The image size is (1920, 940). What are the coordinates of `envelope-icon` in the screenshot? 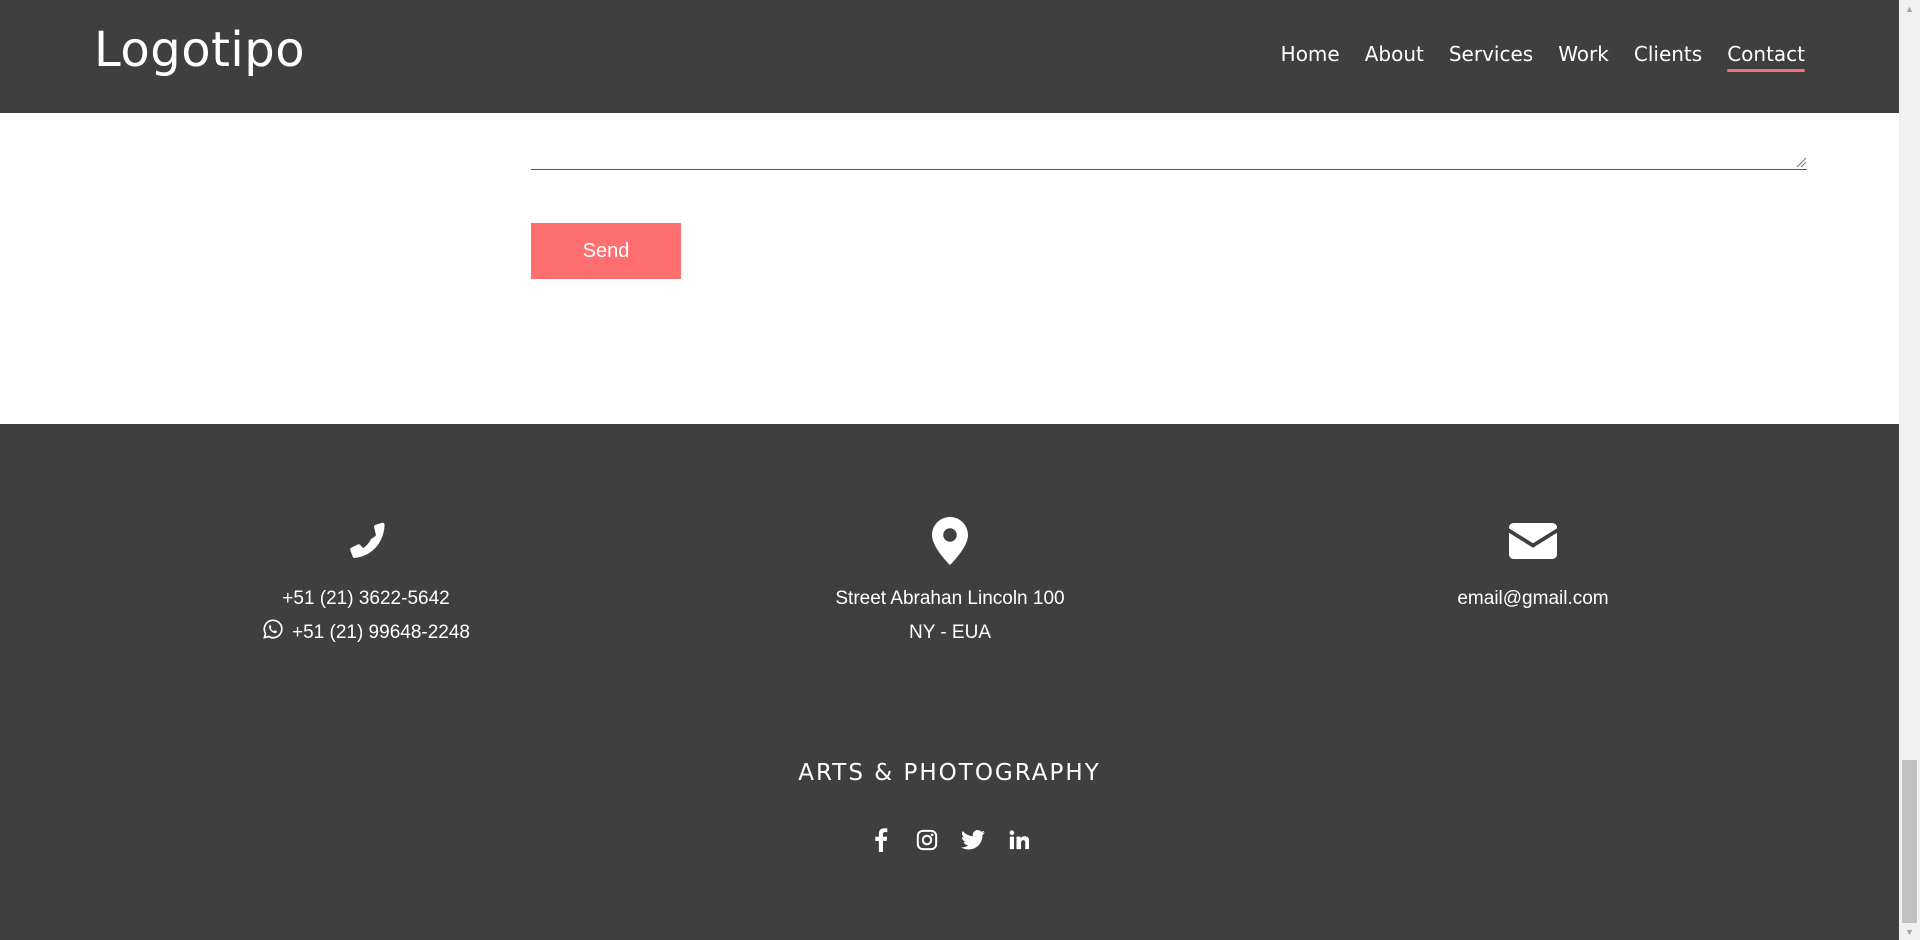 It's located at (1533, 541).